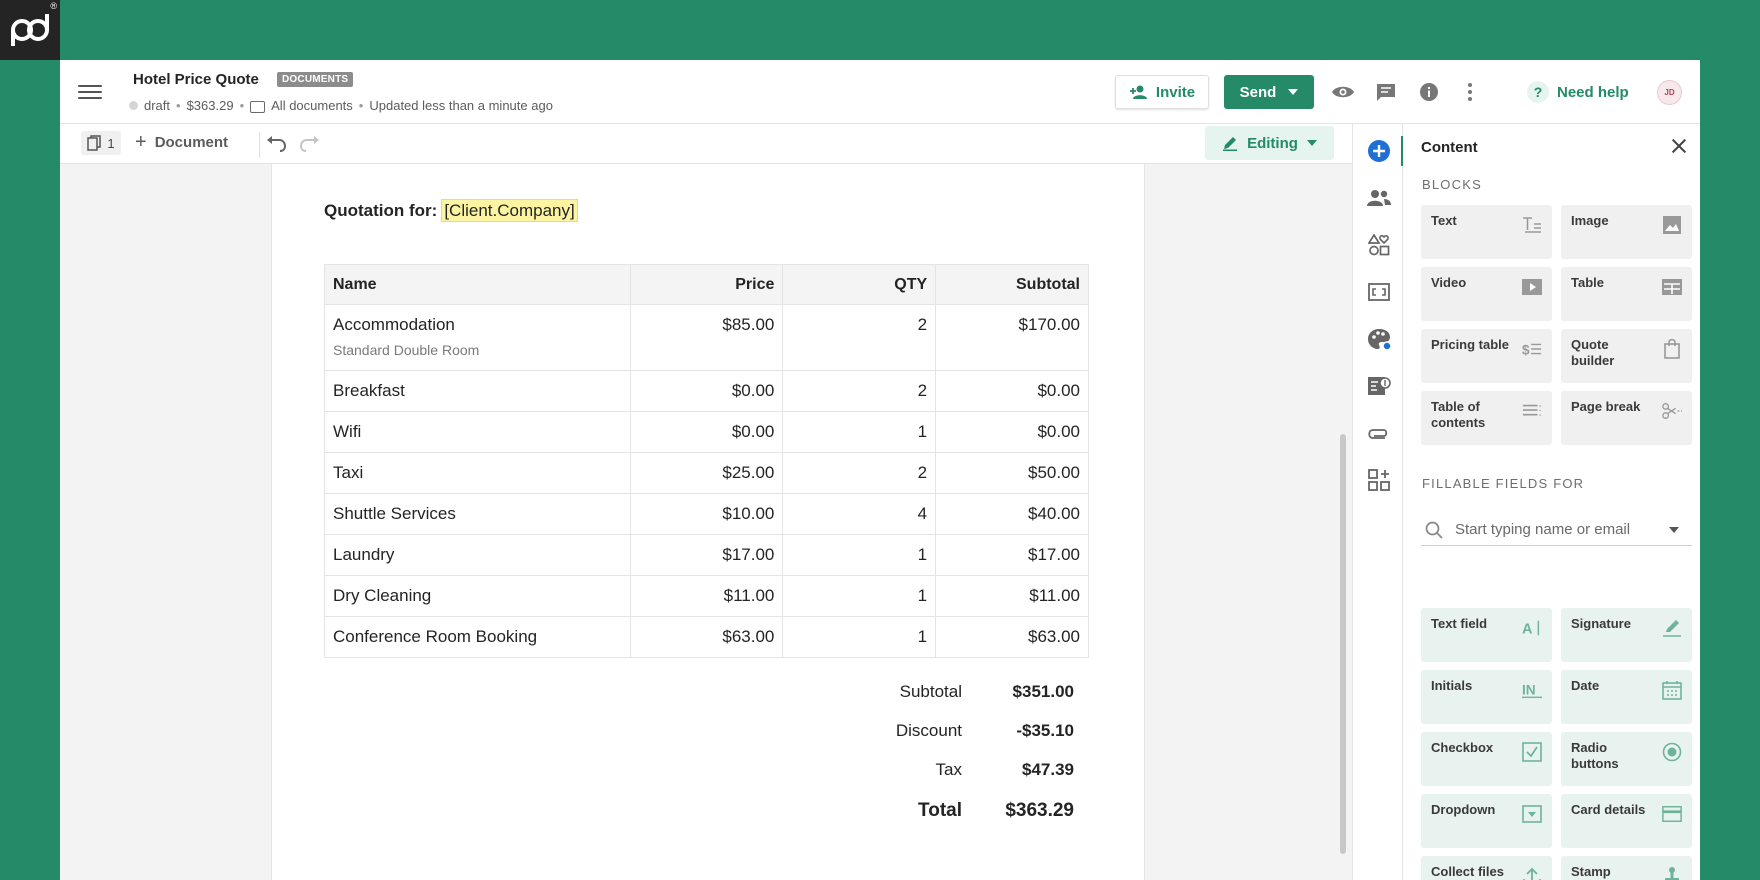  I want to click on folder-link: All documents, so click(312, 105).